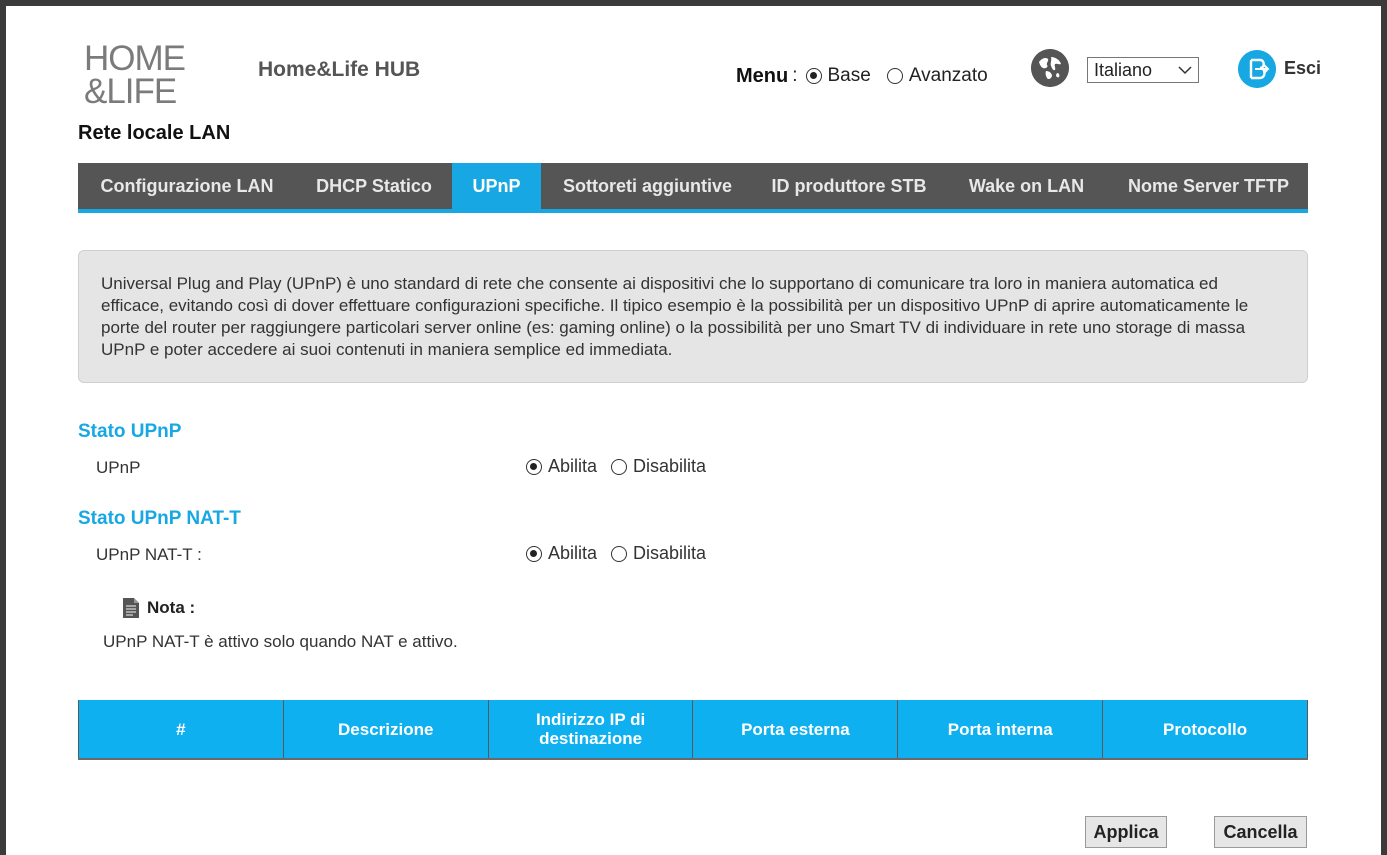 The image size is (1387, 855). Describe the element at coordinates (1126, 832) in the screenshot. I see `apply-button: Applica` at that location.